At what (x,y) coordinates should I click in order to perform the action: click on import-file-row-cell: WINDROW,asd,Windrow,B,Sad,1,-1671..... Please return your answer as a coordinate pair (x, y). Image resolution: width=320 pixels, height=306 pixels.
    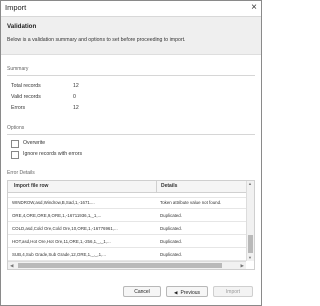
    Looking at the image, I should click on (53, 202).